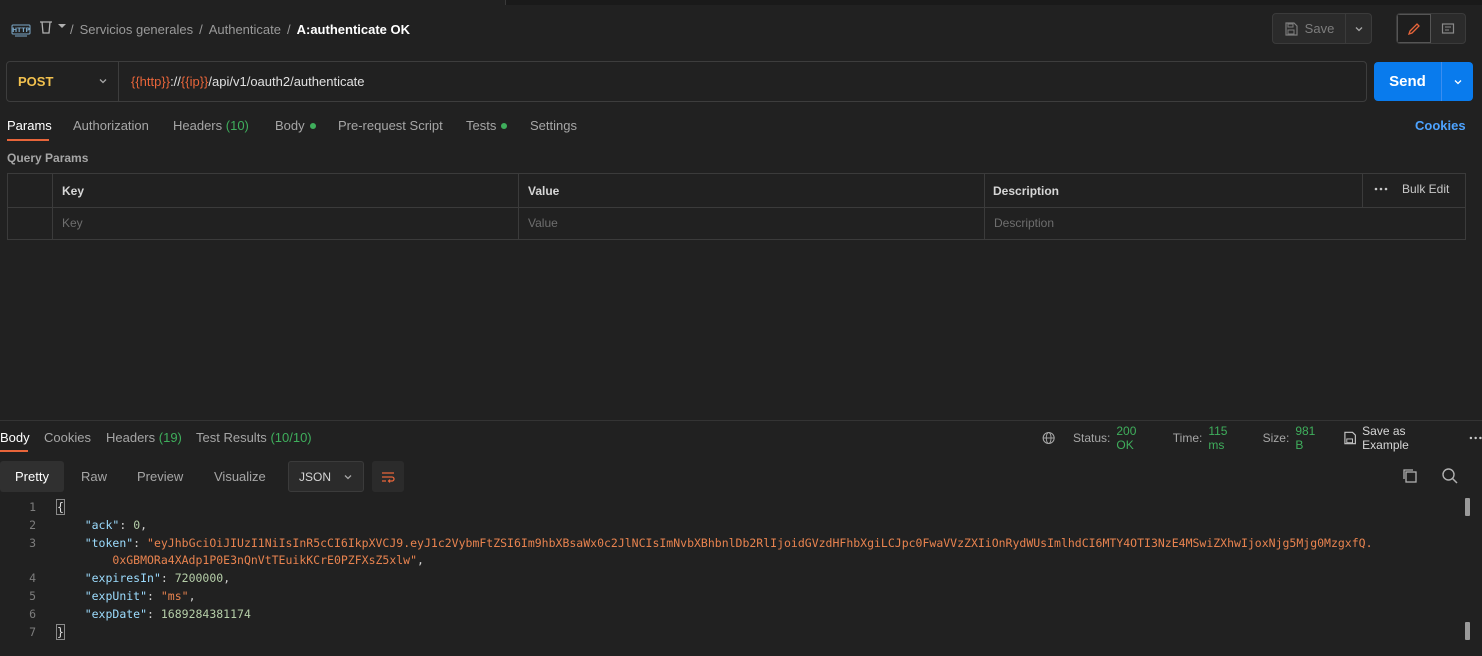  I want to click on code-line: "expDate": 1689284381174, so click(167, 614).